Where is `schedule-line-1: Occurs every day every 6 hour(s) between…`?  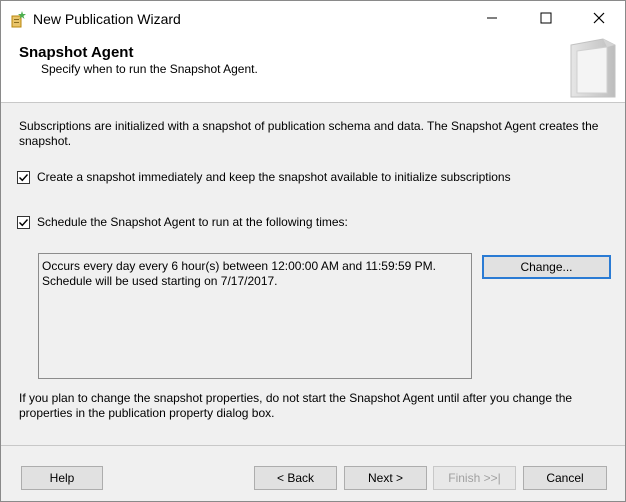 schedule-line-1: Occurs every day every 6 hour(s) between… is located at coordinates (239, 266).